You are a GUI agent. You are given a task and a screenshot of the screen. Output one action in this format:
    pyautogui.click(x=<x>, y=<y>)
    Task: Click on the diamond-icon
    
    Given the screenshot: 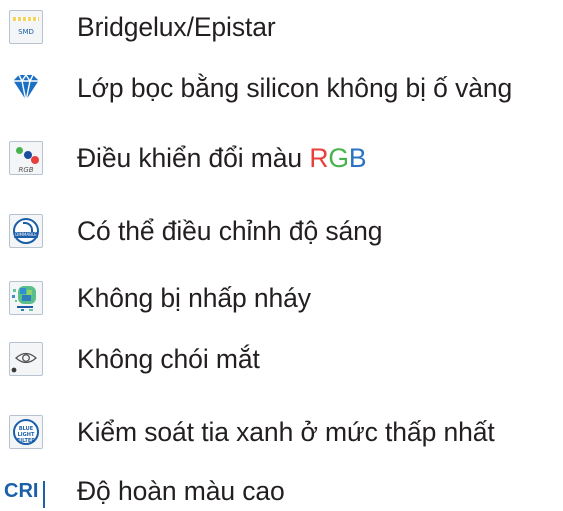 What is the action you would take?
    pyautogui.click(x=26, y=88)
    